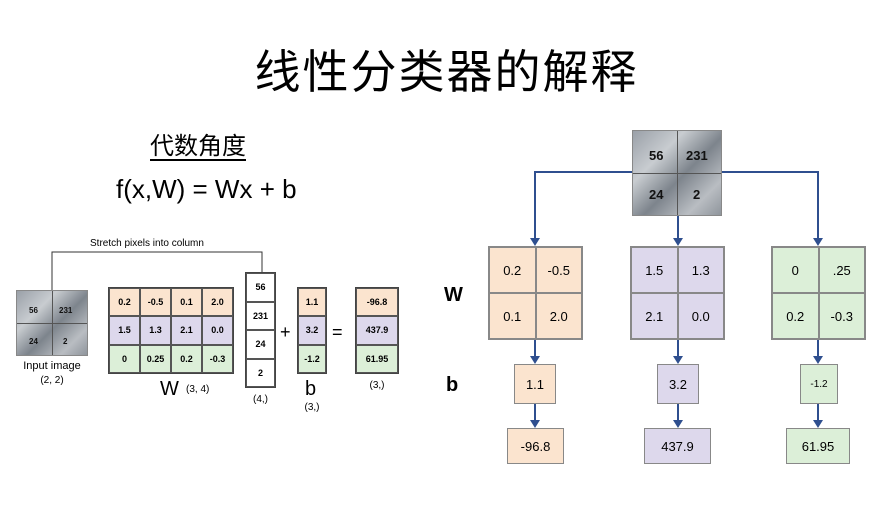 This screenshot has width=893, height=509. What do you see at coordinates (198, 389) in the screenshot?
I see `w-shape: (3, 4)` at bounding box center [198, 389].